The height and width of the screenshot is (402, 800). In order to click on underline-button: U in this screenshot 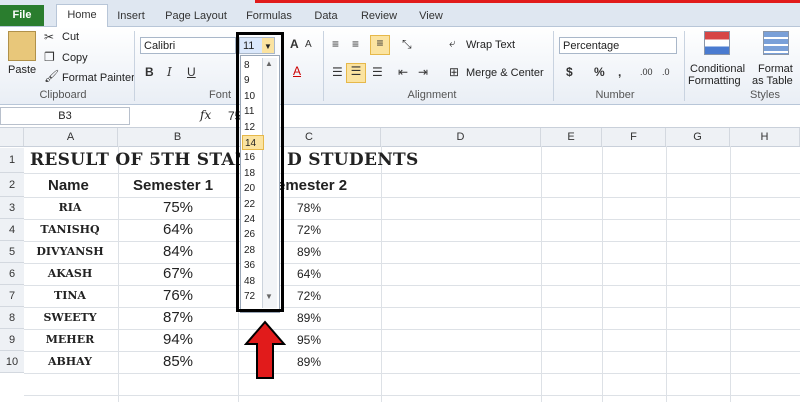, I will do `click(191, 72)`.